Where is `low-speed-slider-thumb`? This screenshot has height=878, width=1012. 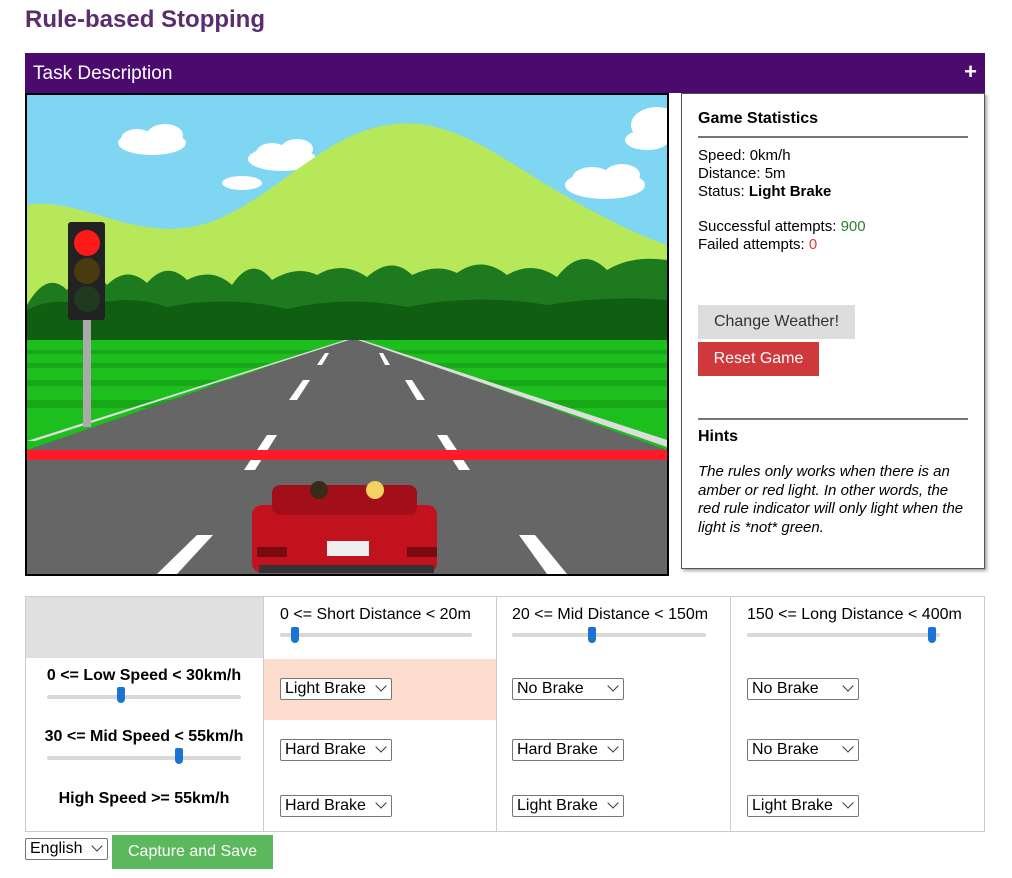 low-speed-slider-thumb is located at coordinates (120, 695).